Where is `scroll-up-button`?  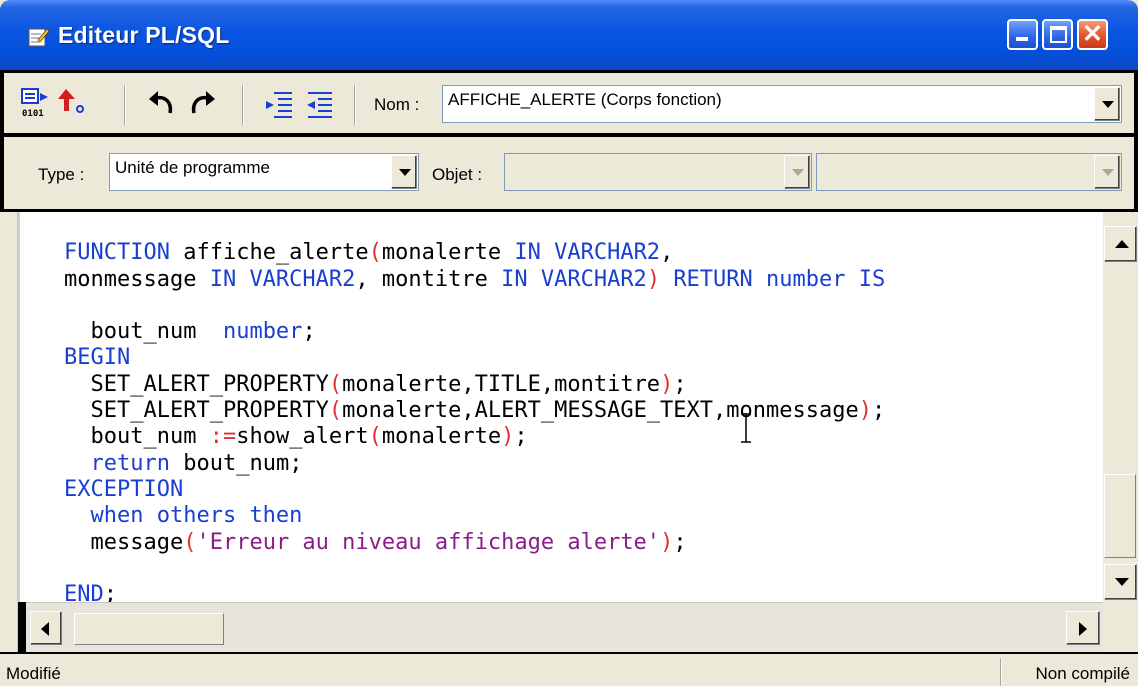
scroll-up-button is located at coordinates (1120, 244).